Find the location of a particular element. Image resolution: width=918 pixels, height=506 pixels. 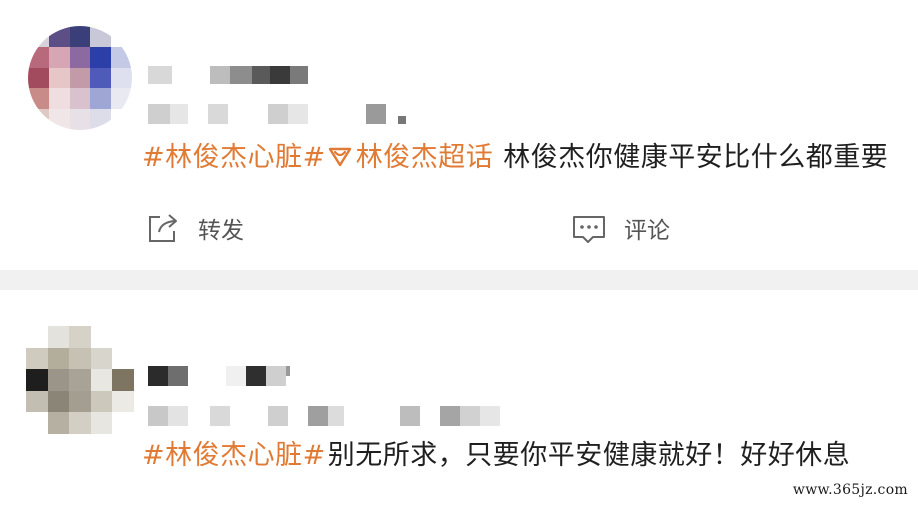

comment-icon is located at coordinates (589, 229).